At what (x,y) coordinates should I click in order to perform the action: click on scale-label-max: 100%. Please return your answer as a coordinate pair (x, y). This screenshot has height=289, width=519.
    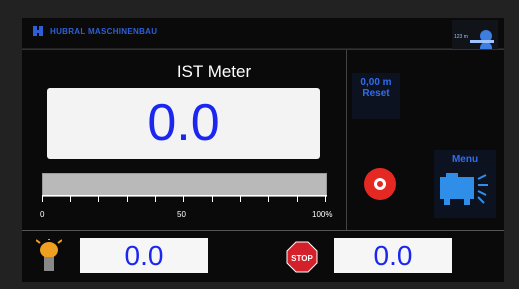
    Looking at the image, I should click on (322, 214).